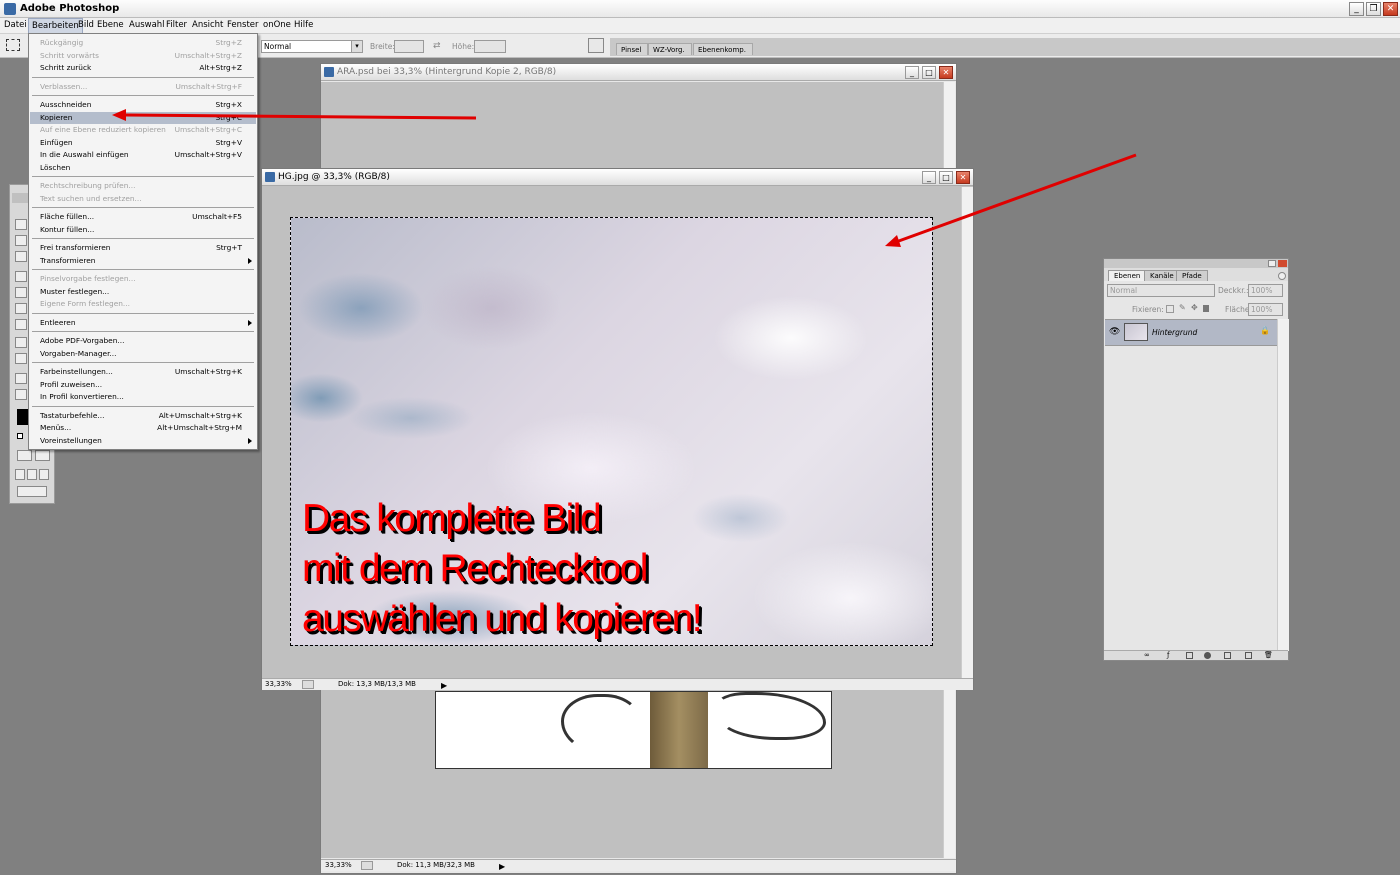 The height and width of the screenshot is (875, 1400). I want to click on link-icon: ∞, so click(1147, 655).